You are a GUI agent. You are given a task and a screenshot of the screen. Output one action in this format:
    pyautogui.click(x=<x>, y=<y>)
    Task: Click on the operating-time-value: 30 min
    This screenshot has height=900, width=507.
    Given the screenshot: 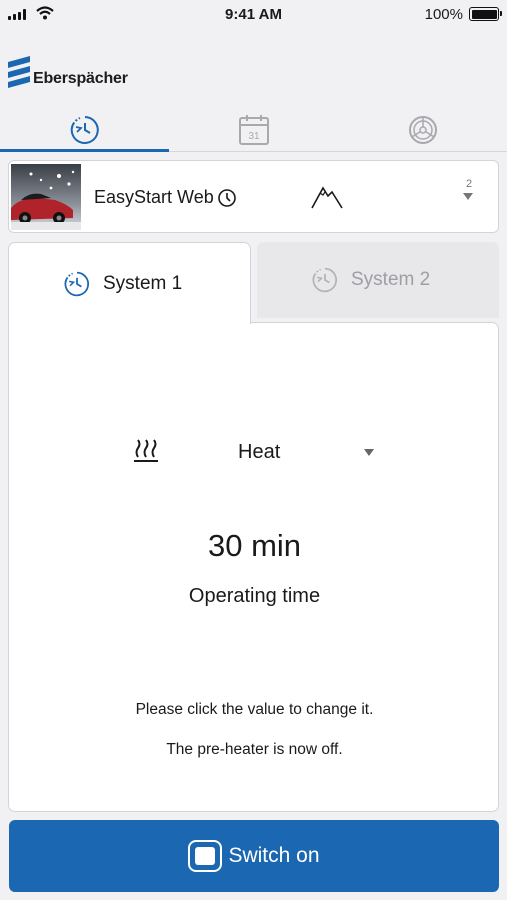 What is the action you would take?
    pyautogui.click(x=254, y=546)
    